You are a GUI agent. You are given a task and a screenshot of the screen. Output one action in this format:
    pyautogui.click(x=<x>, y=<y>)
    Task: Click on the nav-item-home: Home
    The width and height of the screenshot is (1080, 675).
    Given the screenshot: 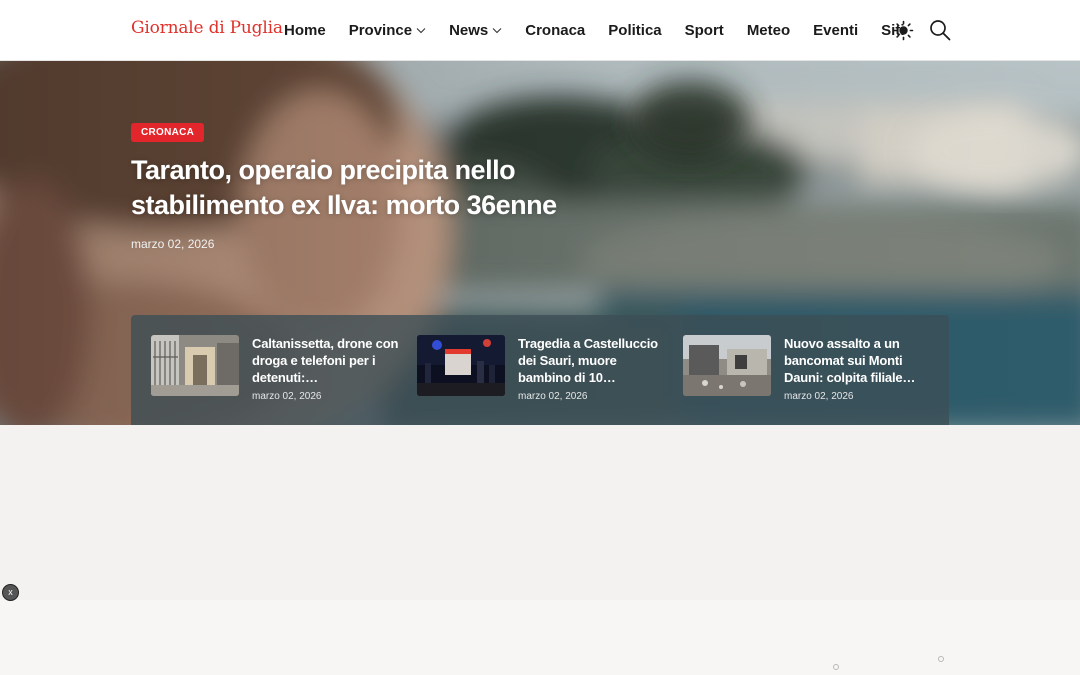 What is the action you would take?
    pyautogui.click(x=305, y=30)
    